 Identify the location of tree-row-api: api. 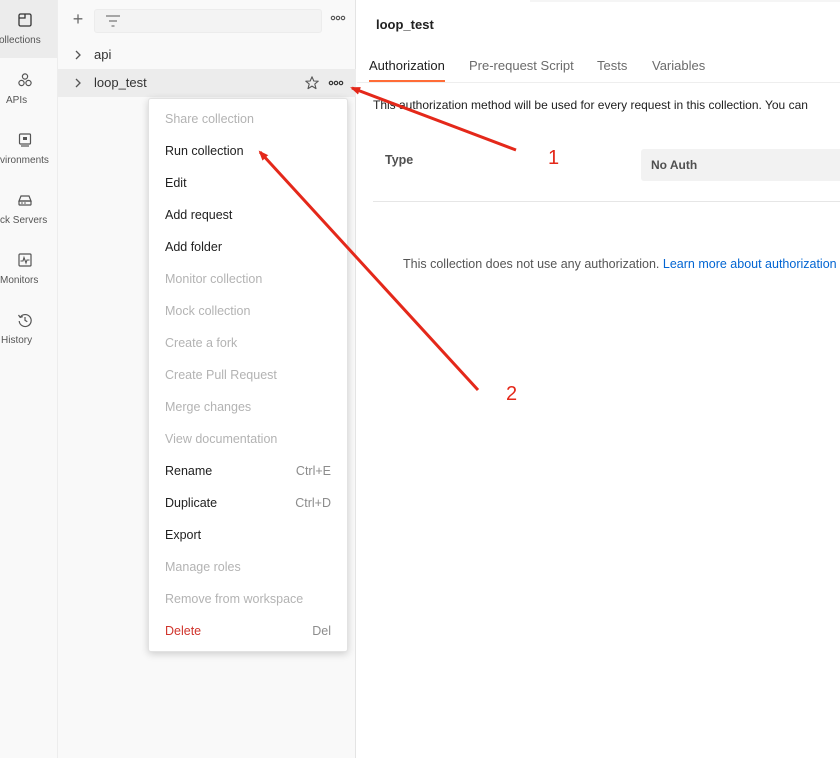
(207, 55).